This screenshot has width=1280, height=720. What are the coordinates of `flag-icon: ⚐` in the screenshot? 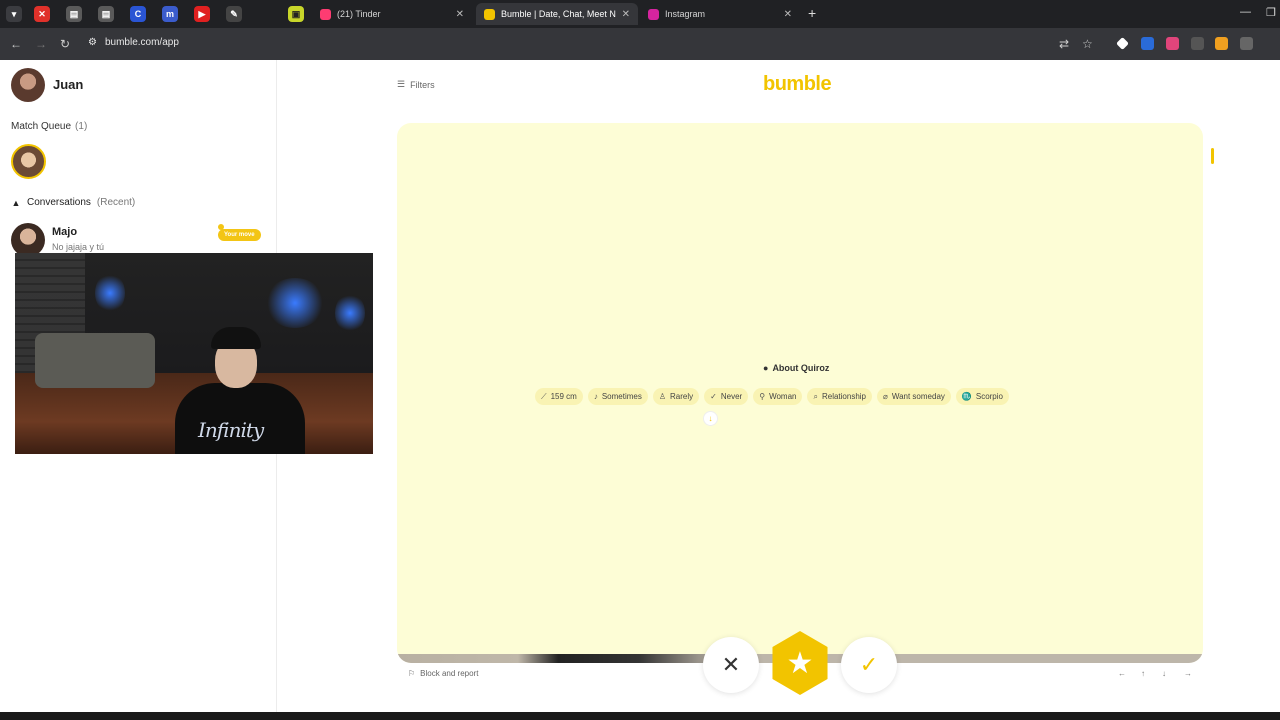 It's located at (412, 673).